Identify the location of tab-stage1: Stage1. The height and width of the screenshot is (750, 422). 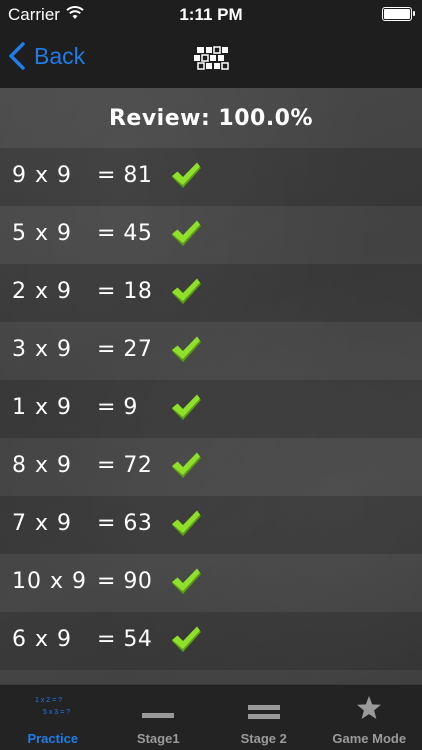
(159, 717).